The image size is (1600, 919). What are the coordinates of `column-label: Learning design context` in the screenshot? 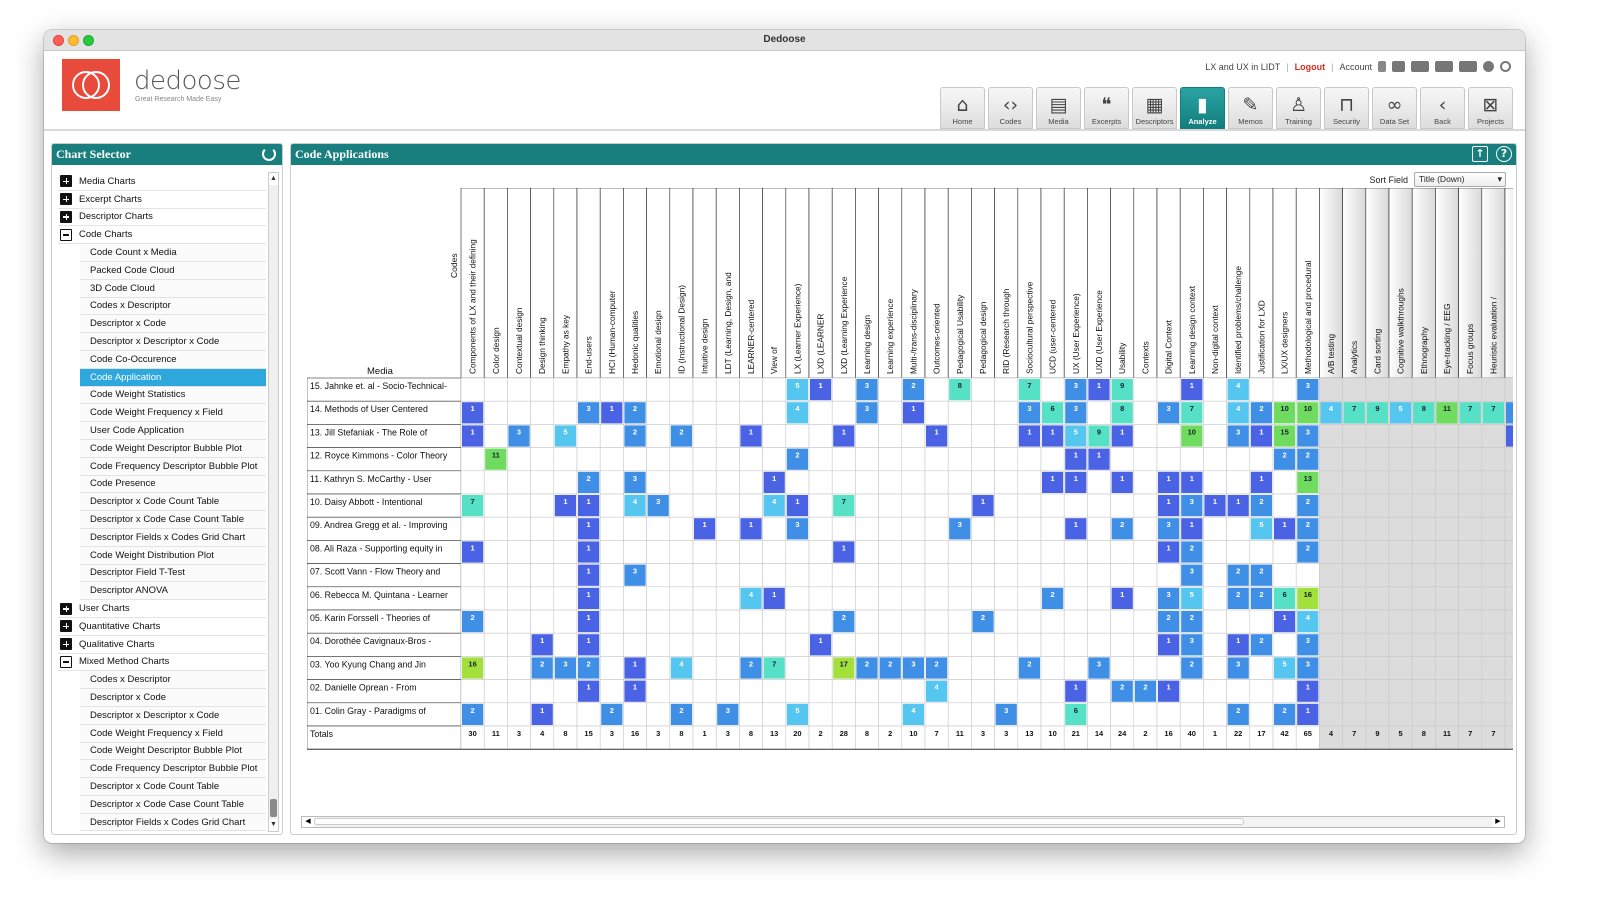 It's located at (1192, 329).